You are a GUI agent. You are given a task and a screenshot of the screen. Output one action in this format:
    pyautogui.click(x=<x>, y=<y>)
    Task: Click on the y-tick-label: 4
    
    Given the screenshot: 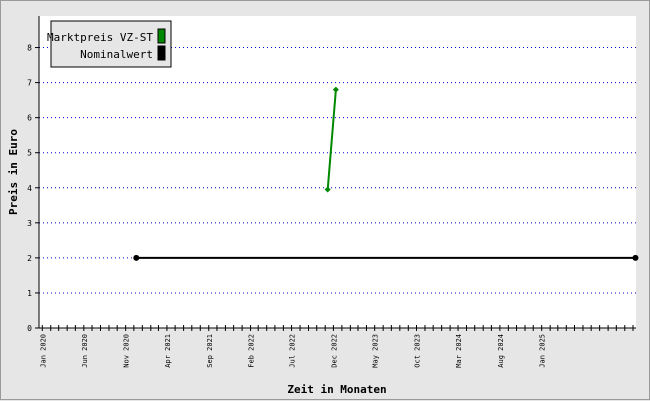 What is the action you would take?
    pyautogui.click(x=29, y=188)
    